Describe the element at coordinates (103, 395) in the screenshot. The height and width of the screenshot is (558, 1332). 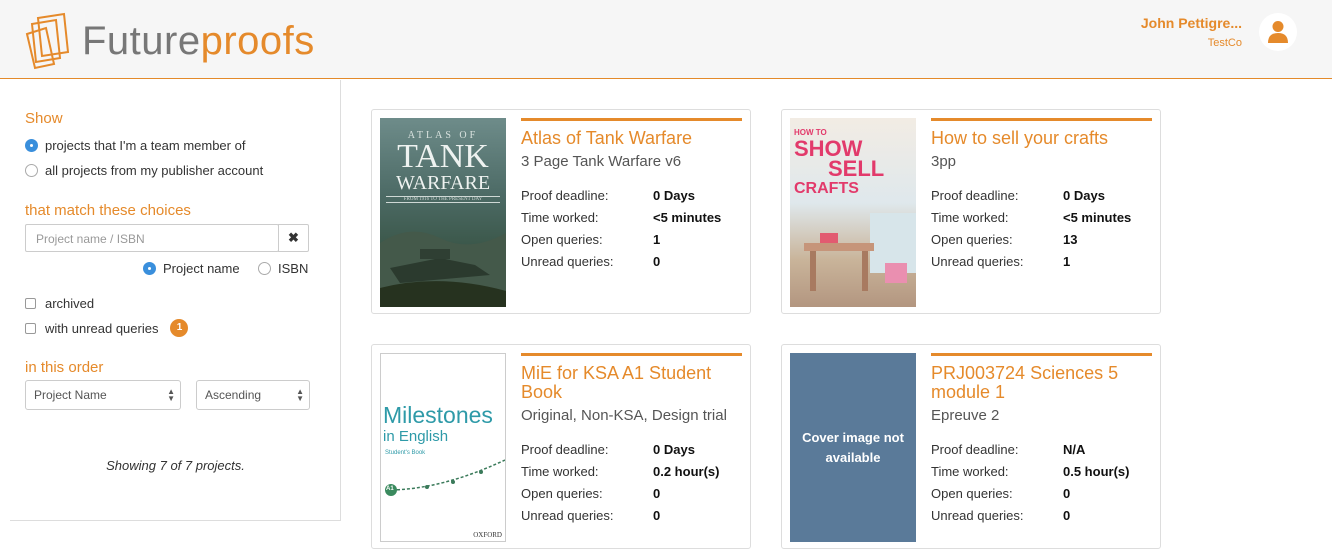
I see `sort-field-select: Project Name ▲ ▼` at that location.